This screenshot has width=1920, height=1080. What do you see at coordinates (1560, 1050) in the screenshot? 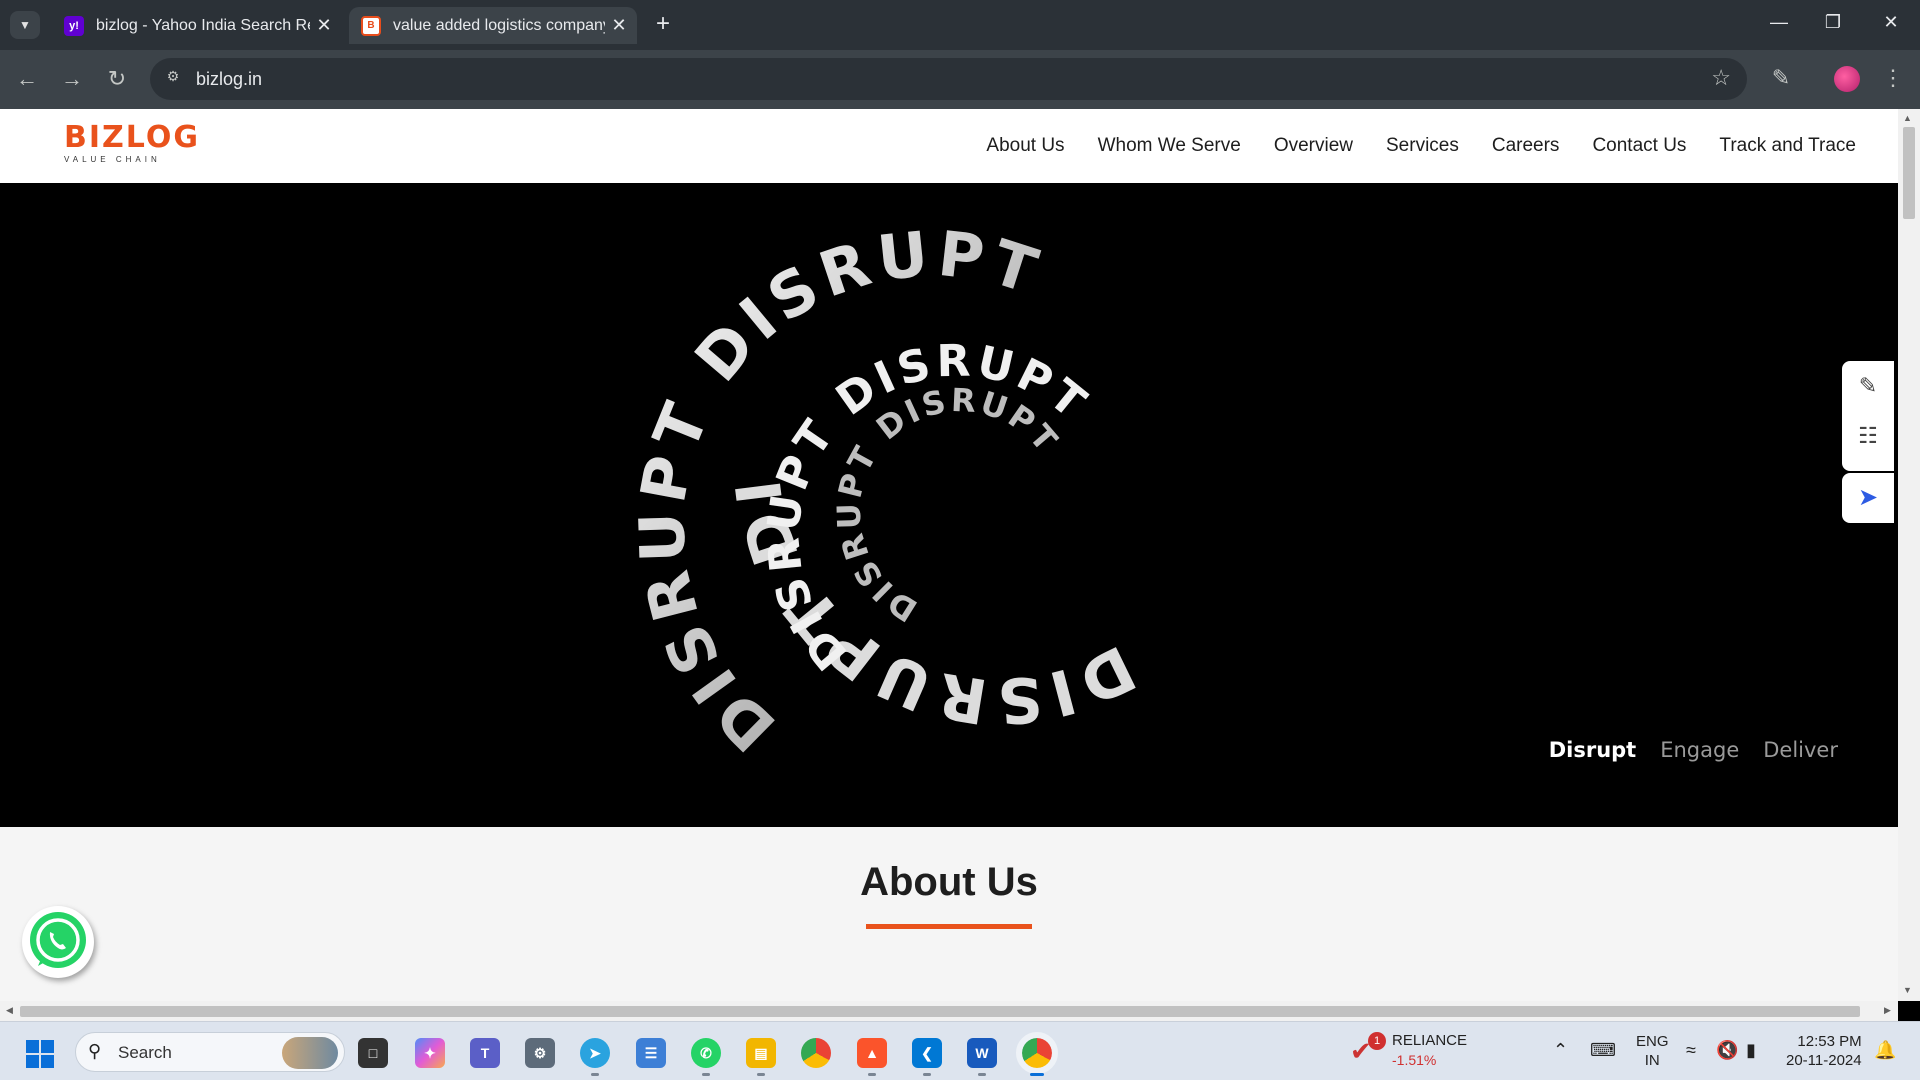
I see `show-hidden-icons-chevron-icon: ⌃` at bounding box center [1560, 1050].